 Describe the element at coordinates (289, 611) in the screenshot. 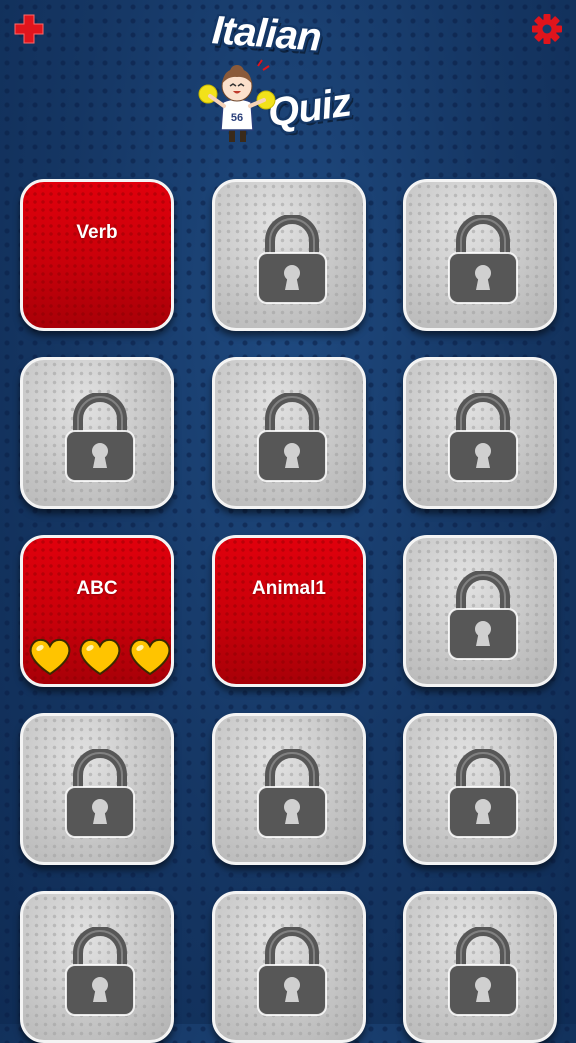

I see `level-tile: Animal1` at that location.